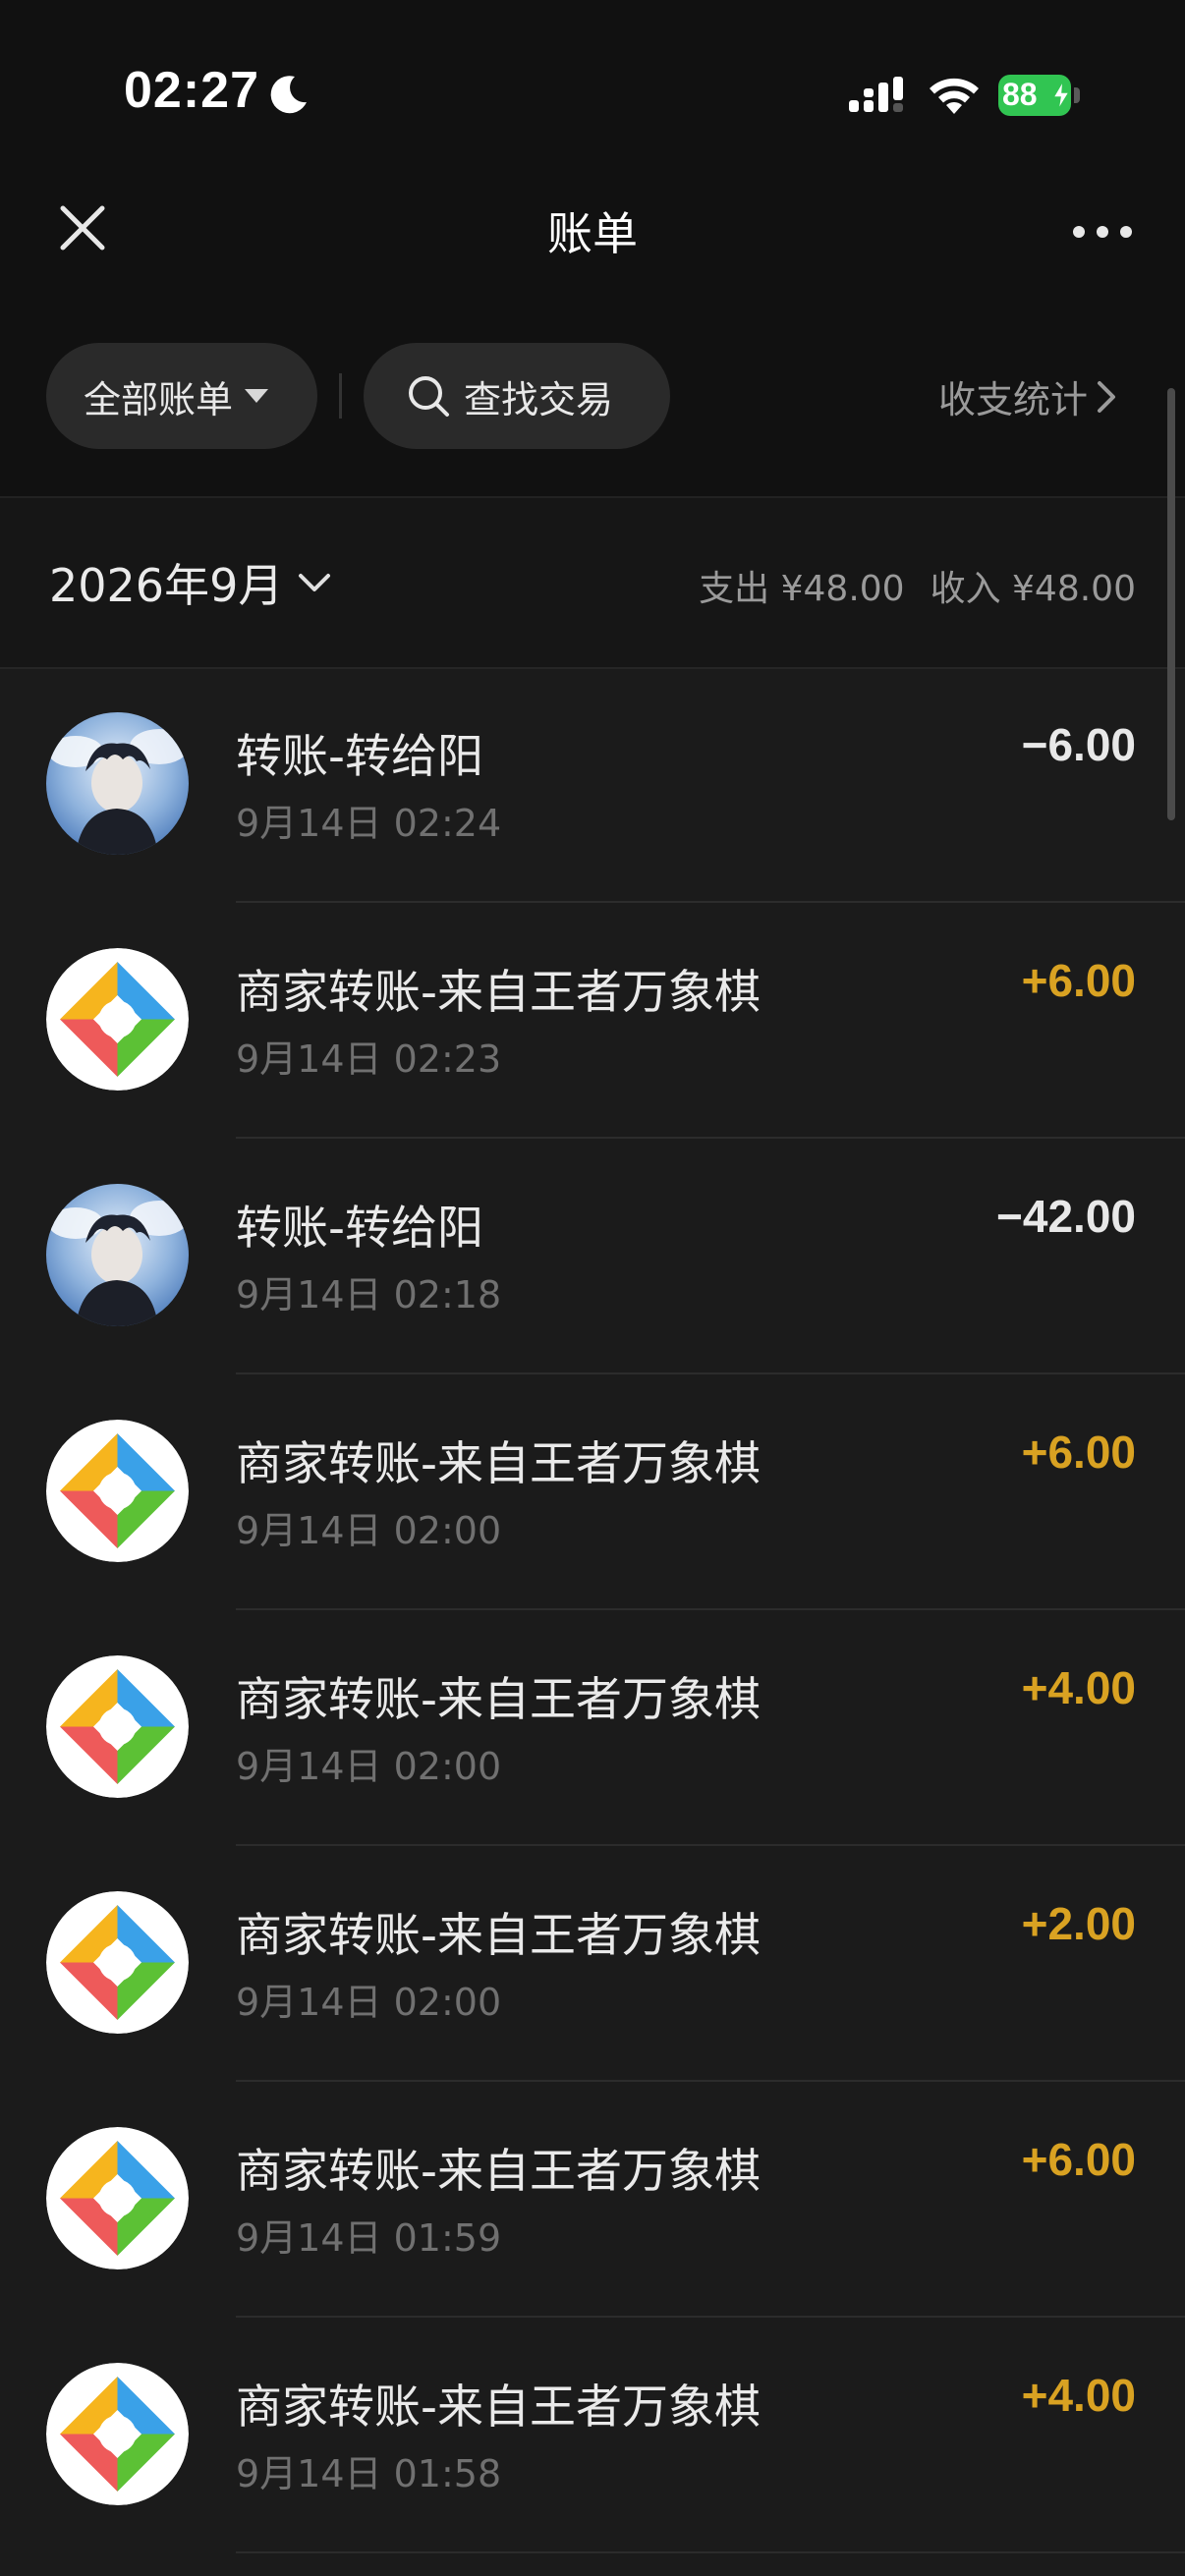 This screenshot has width=1185, height=2576. I want to click on transaction-row: 商家转账-来自王者万象棋 9月14日 02:23 +6.00, so click(592, 1021).